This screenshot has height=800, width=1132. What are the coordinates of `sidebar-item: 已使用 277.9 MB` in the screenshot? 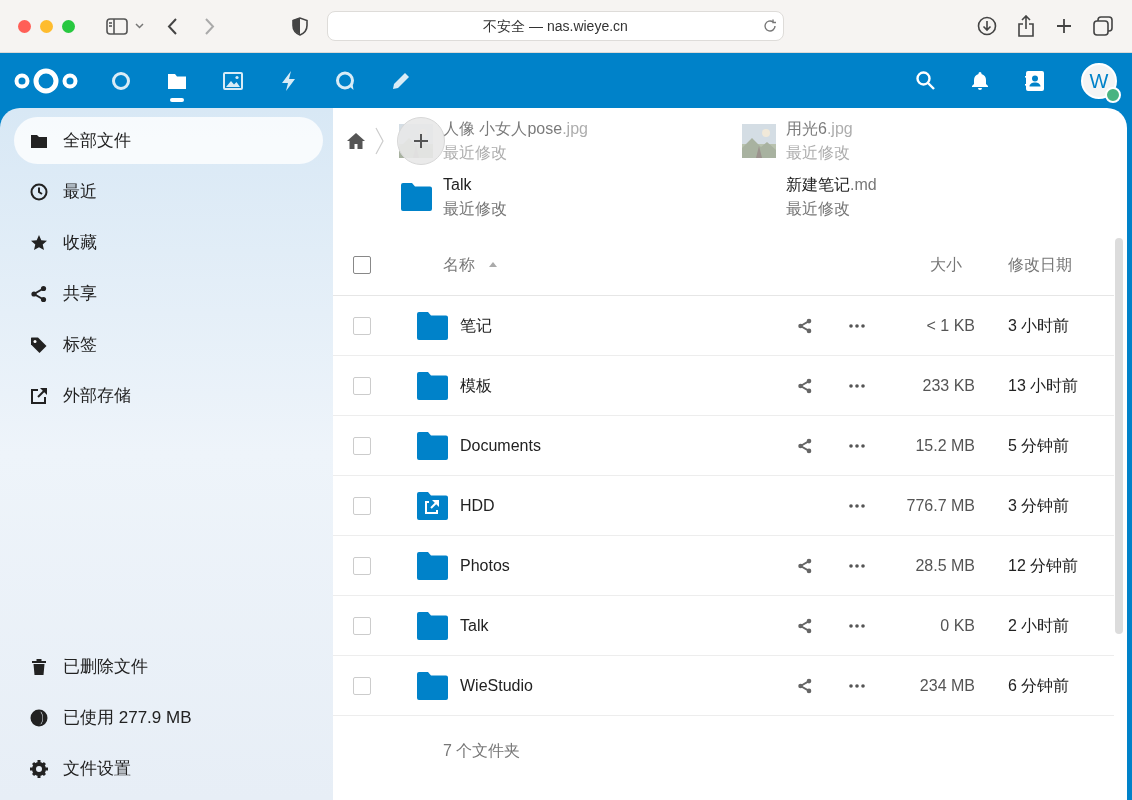 It's located at (168, 717).